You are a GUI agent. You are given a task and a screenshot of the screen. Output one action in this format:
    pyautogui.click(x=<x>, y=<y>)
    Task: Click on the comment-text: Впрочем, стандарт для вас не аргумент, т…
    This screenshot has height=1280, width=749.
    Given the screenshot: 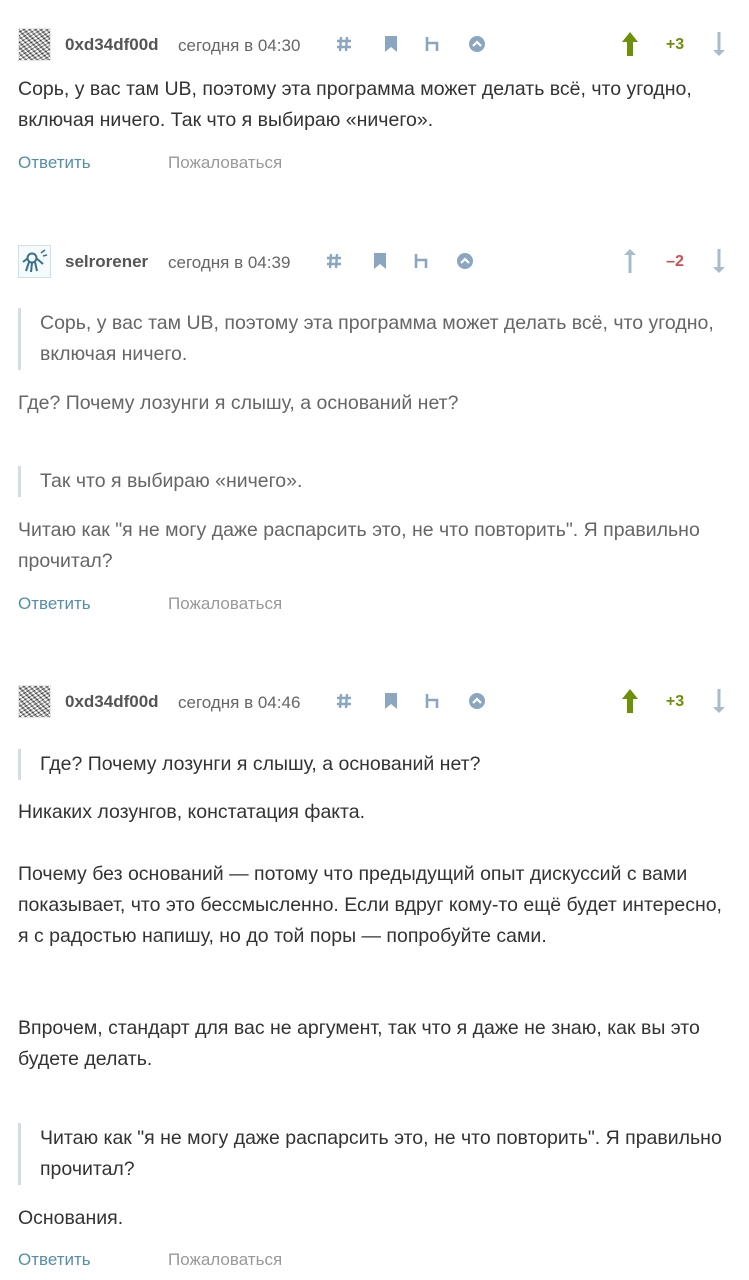 What is the action you would take?
    pyautogui.click(x=359, y=1043)
    